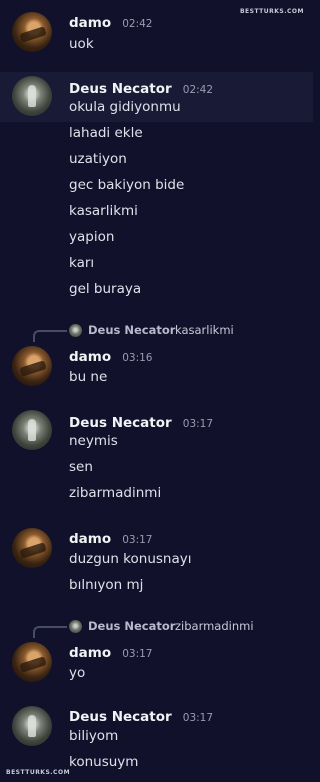 This screenshot has width=320, height=782. I want to click on message-text: uzatiyon, so click(98, 159).